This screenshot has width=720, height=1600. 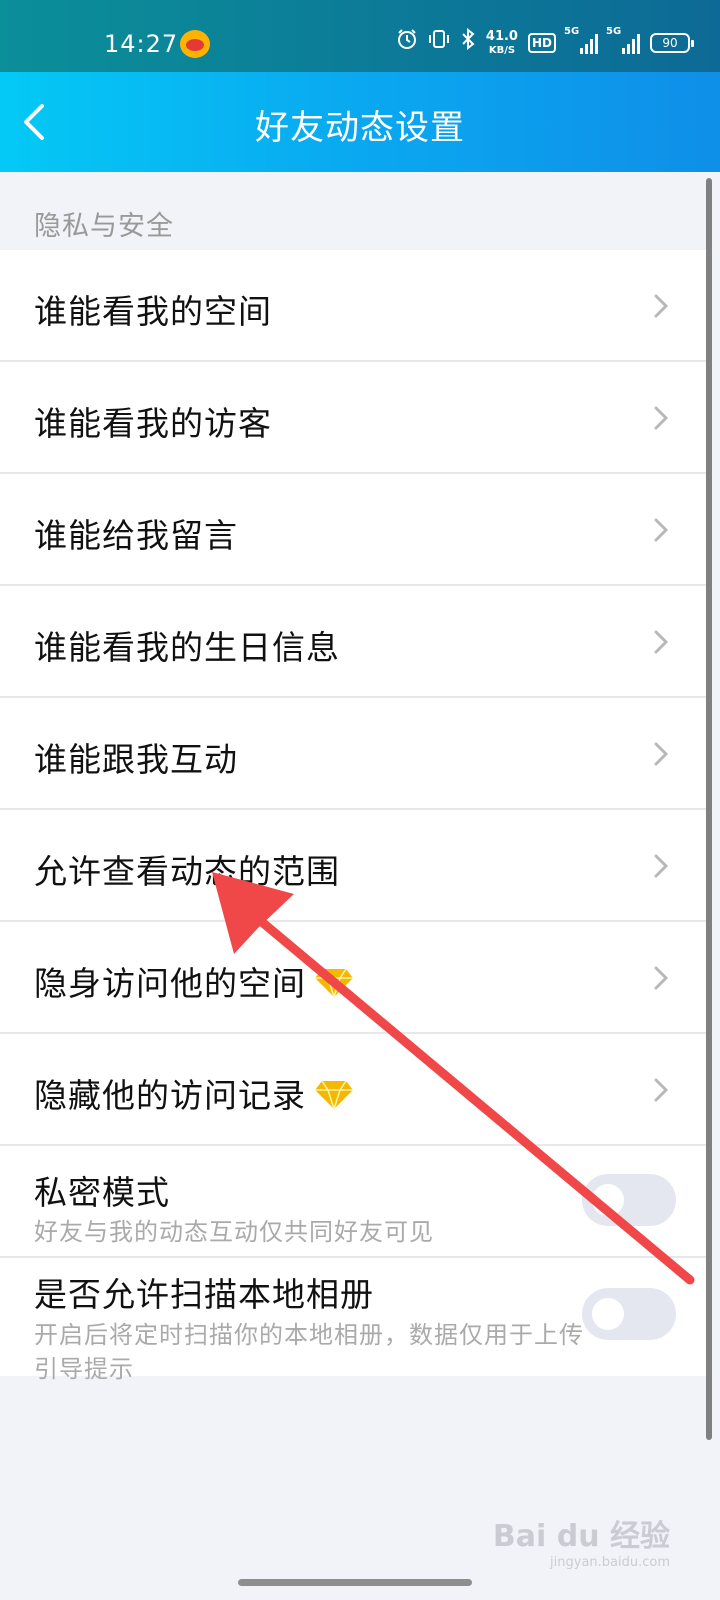 I want to click on section-title: 隐私与安全, so click(x=104, y=226).